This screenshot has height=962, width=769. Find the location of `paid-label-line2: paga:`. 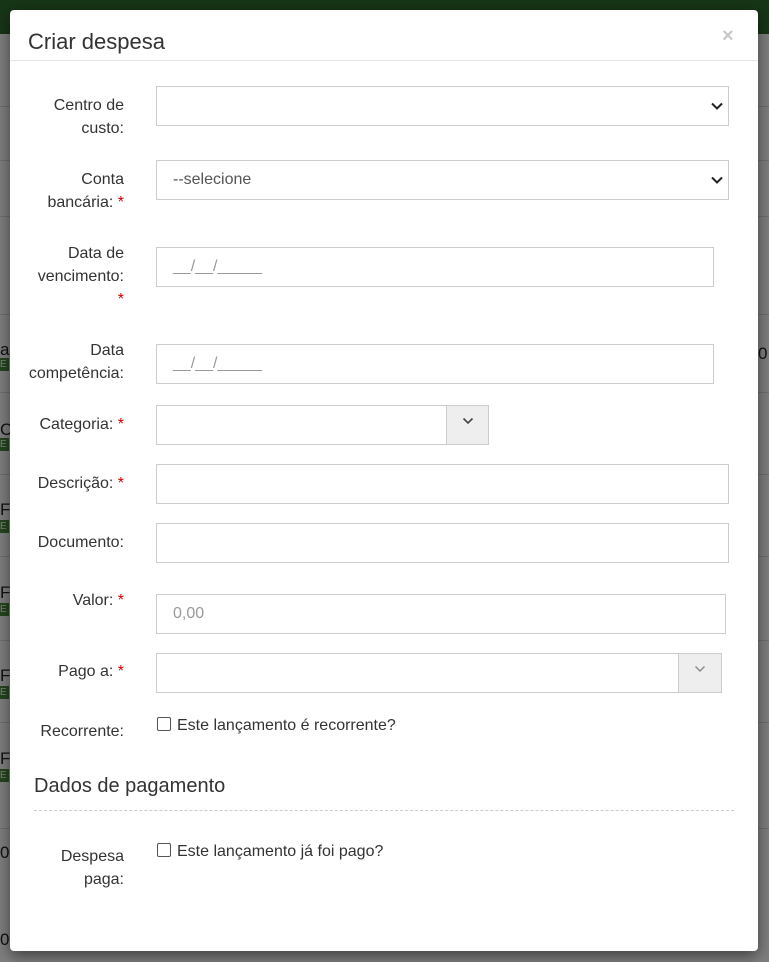

paid-label-line2: paga: is located at coordinates (103, 879).